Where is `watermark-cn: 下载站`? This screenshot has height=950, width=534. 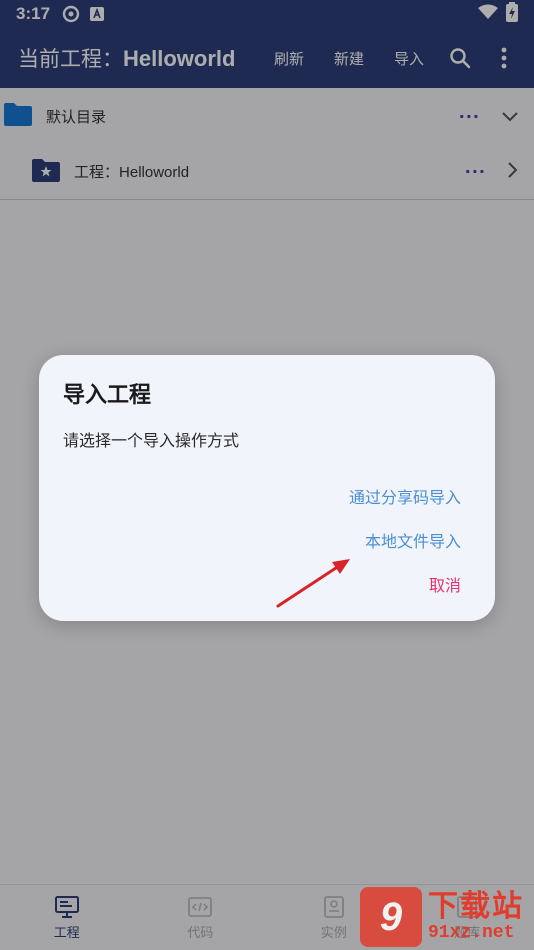 watermark-cn: 下载站 is located at coordinates (476, 906).